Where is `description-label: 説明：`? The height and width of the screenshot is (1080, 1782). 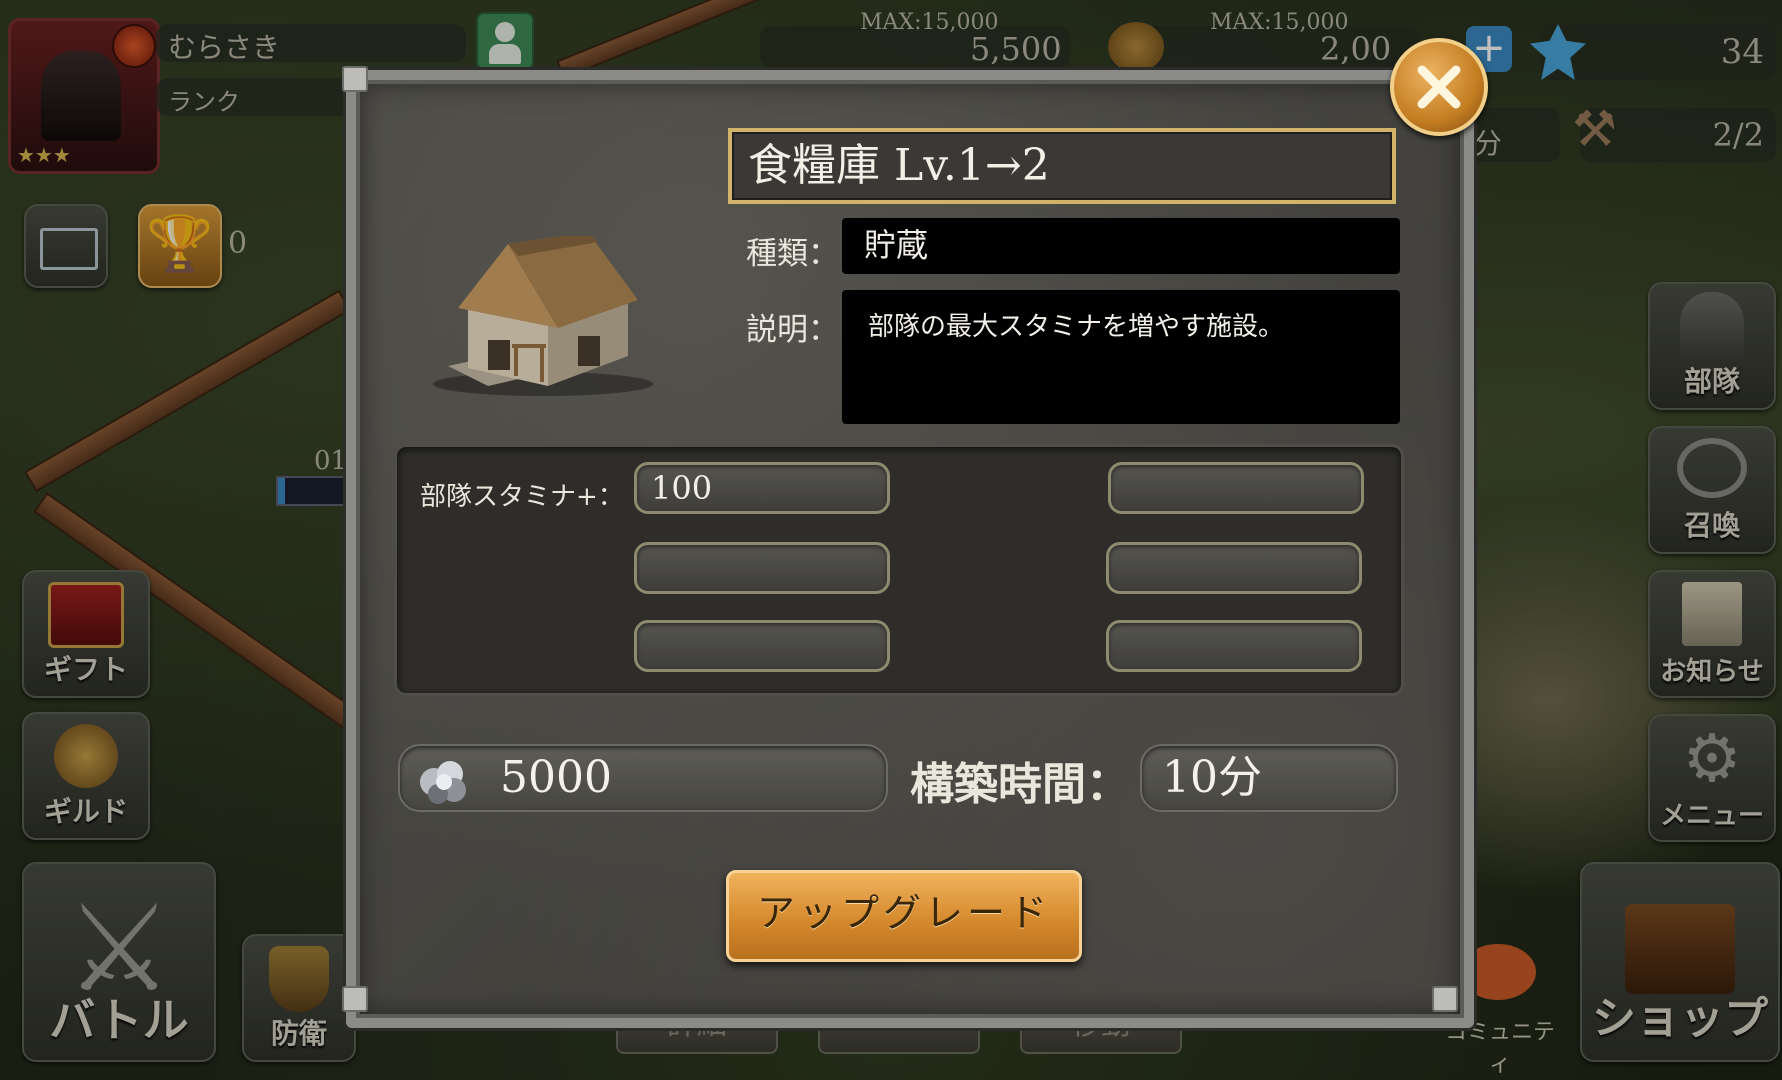
description-label: 説明： is located at coordinates (792, 330).